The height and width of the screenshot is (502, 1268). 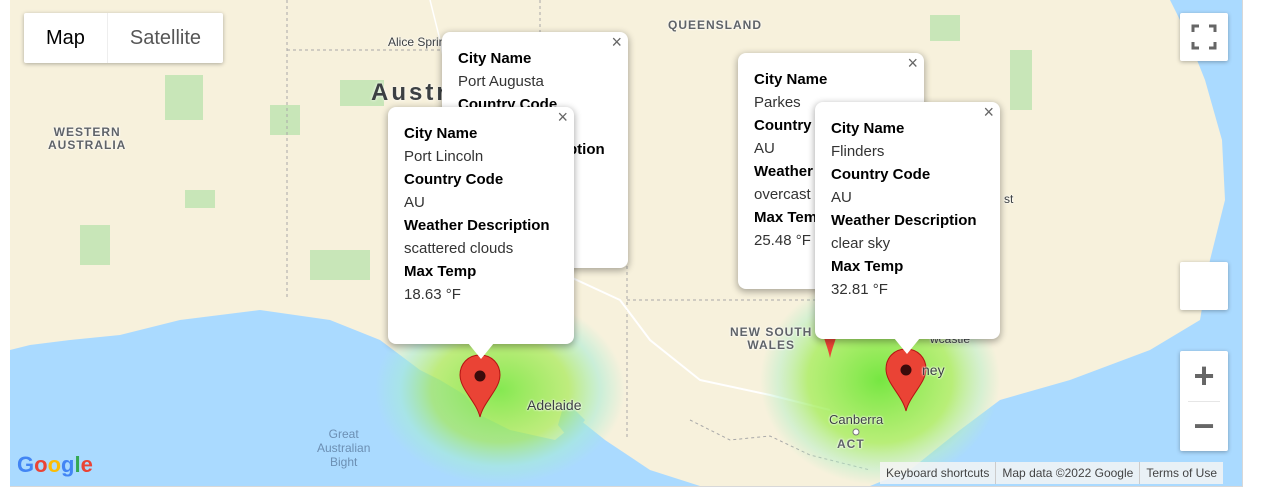 I want to click on value-max-temp: 18.63 °F, so click(x=432, y=294).